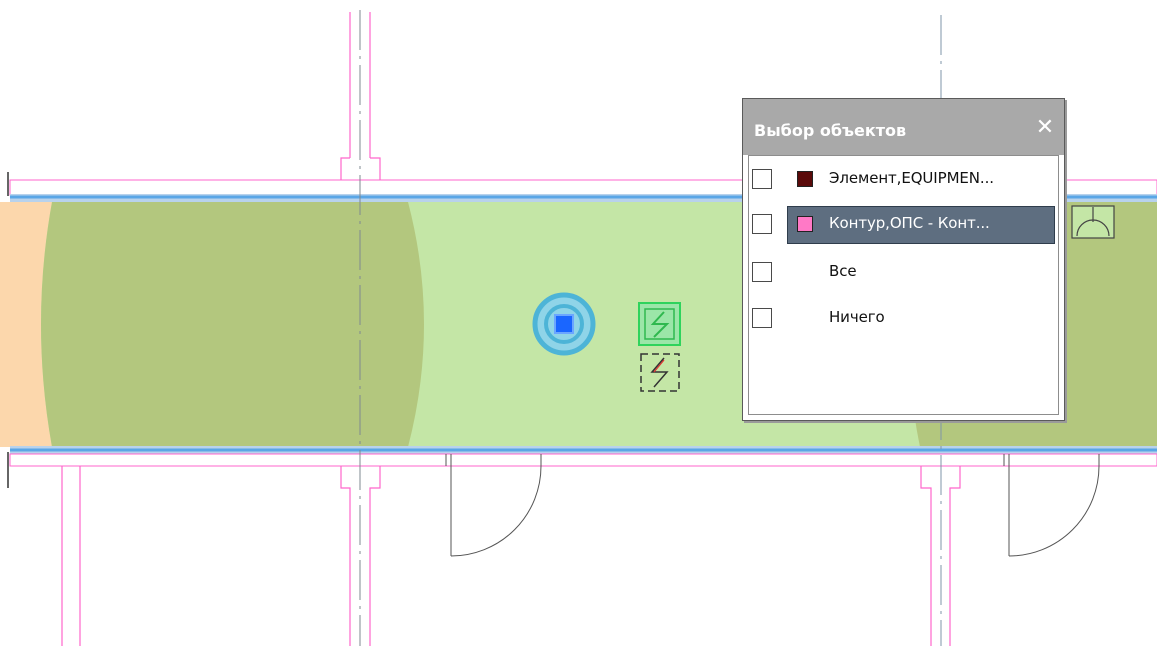  I want to click on option-label: Все, so click(843, 271).